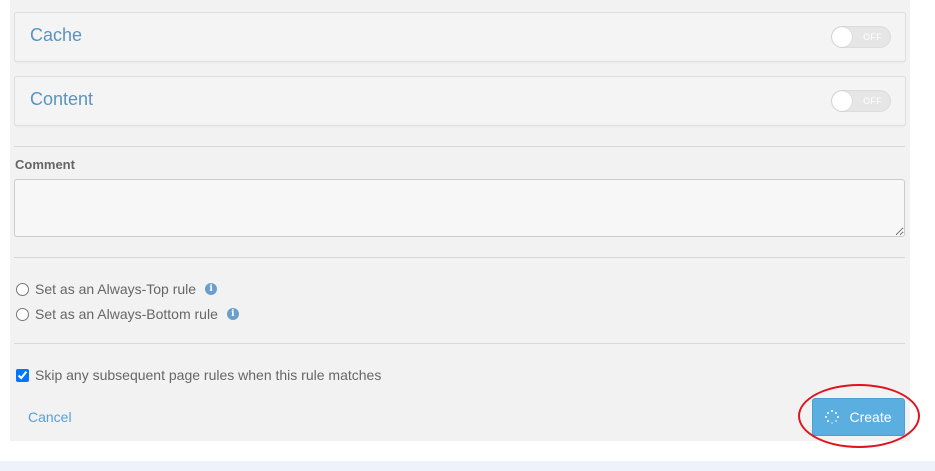  Describe the element at coordinates (56, 35) in the screenshot. I see `cache-section-title: Cache` at that location.